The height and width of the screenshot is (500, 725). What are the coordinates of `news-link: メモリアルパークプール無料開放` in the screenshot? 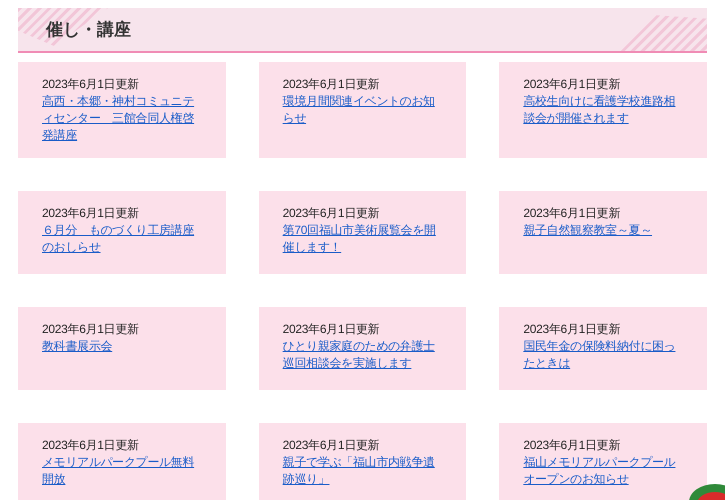 It's located at (122, 471).